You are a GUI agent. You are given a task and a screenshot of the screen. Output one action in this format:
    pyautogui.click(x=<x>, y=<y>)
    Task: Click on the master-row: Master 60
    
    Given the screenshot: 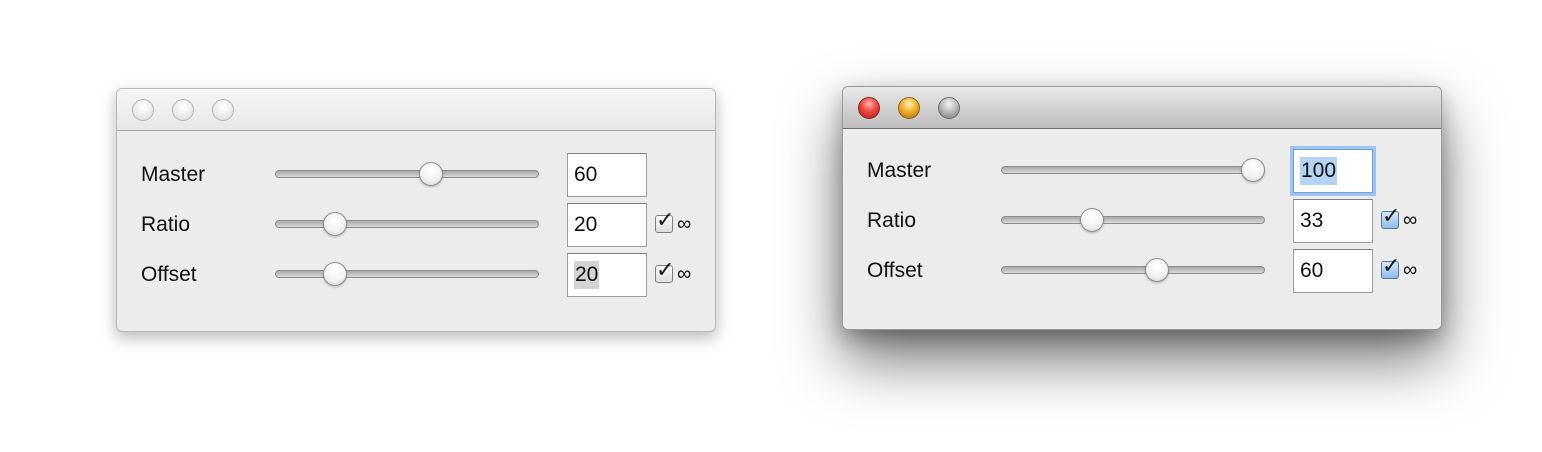 What is the action you would take?
    pyautogui.click(x=416, y=175)
    